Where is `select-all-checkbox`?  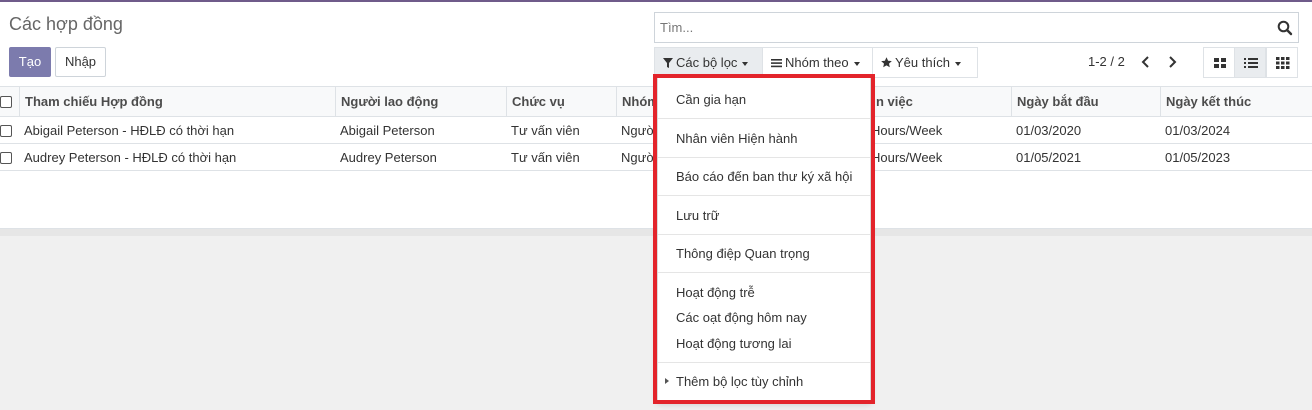 select-all-checkbox is located at coordinates (6, 102).